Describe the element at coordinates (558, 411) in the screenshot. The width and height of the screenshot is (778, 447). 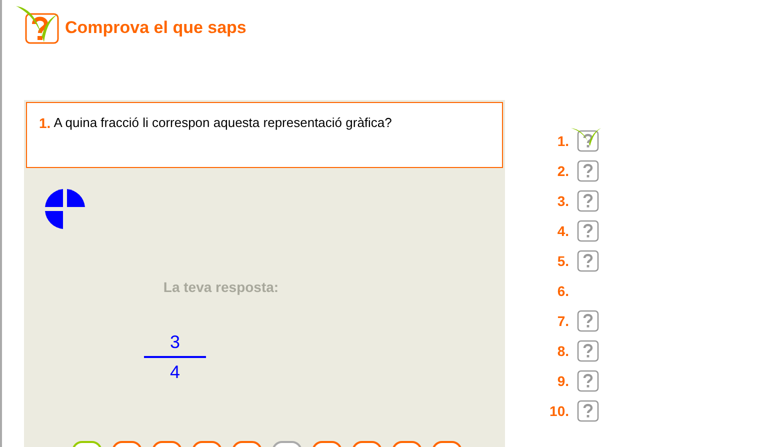
I see `question-number: 10.` at that location.